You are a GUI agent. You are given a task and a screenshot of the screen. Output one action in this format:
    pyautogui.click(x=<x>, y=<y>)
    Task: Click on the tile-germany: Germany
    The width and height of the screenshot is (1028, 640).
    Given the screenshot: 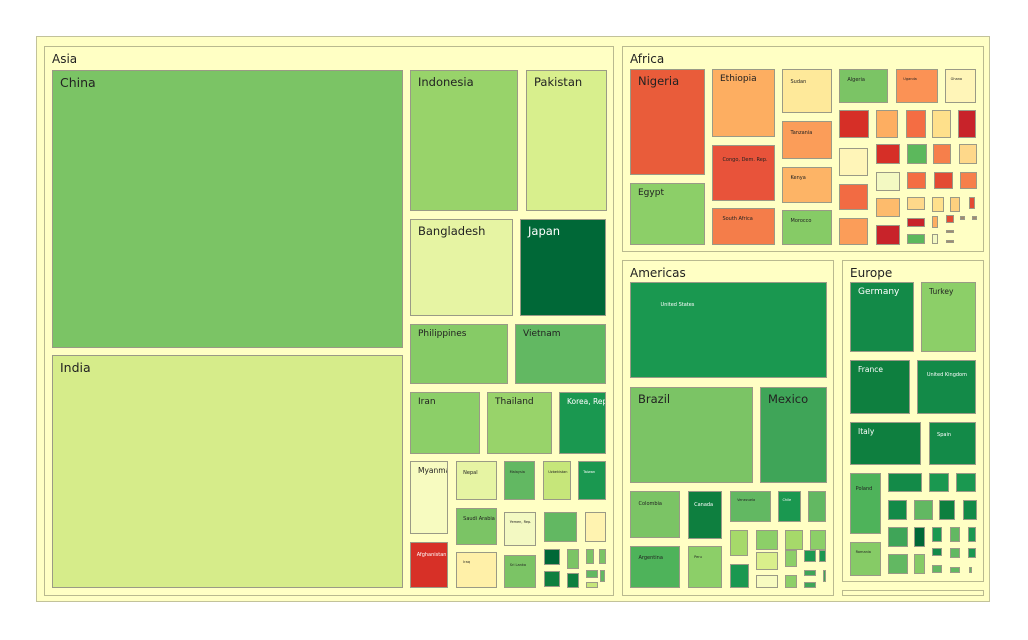 What is the action you would take?
    pyautogui.click(x=882, y=317)
    